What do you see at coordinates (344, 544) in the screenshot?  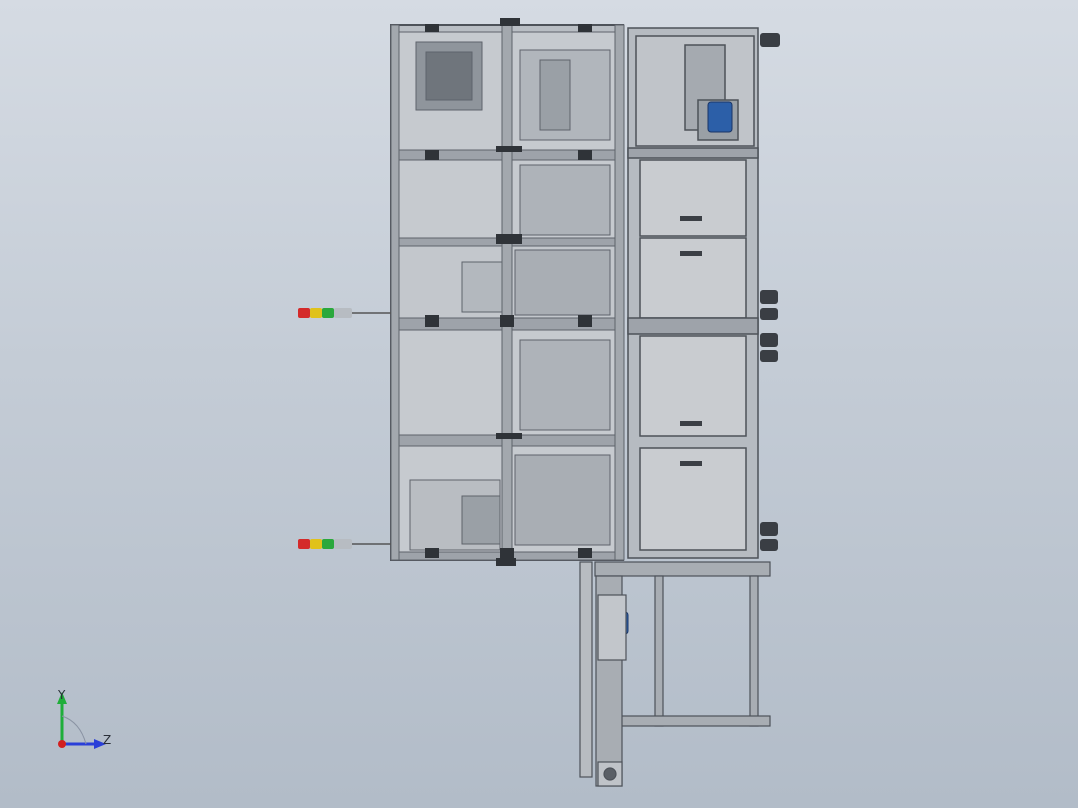 I see `signal-tower-lower` at bounding box center [344, 544].